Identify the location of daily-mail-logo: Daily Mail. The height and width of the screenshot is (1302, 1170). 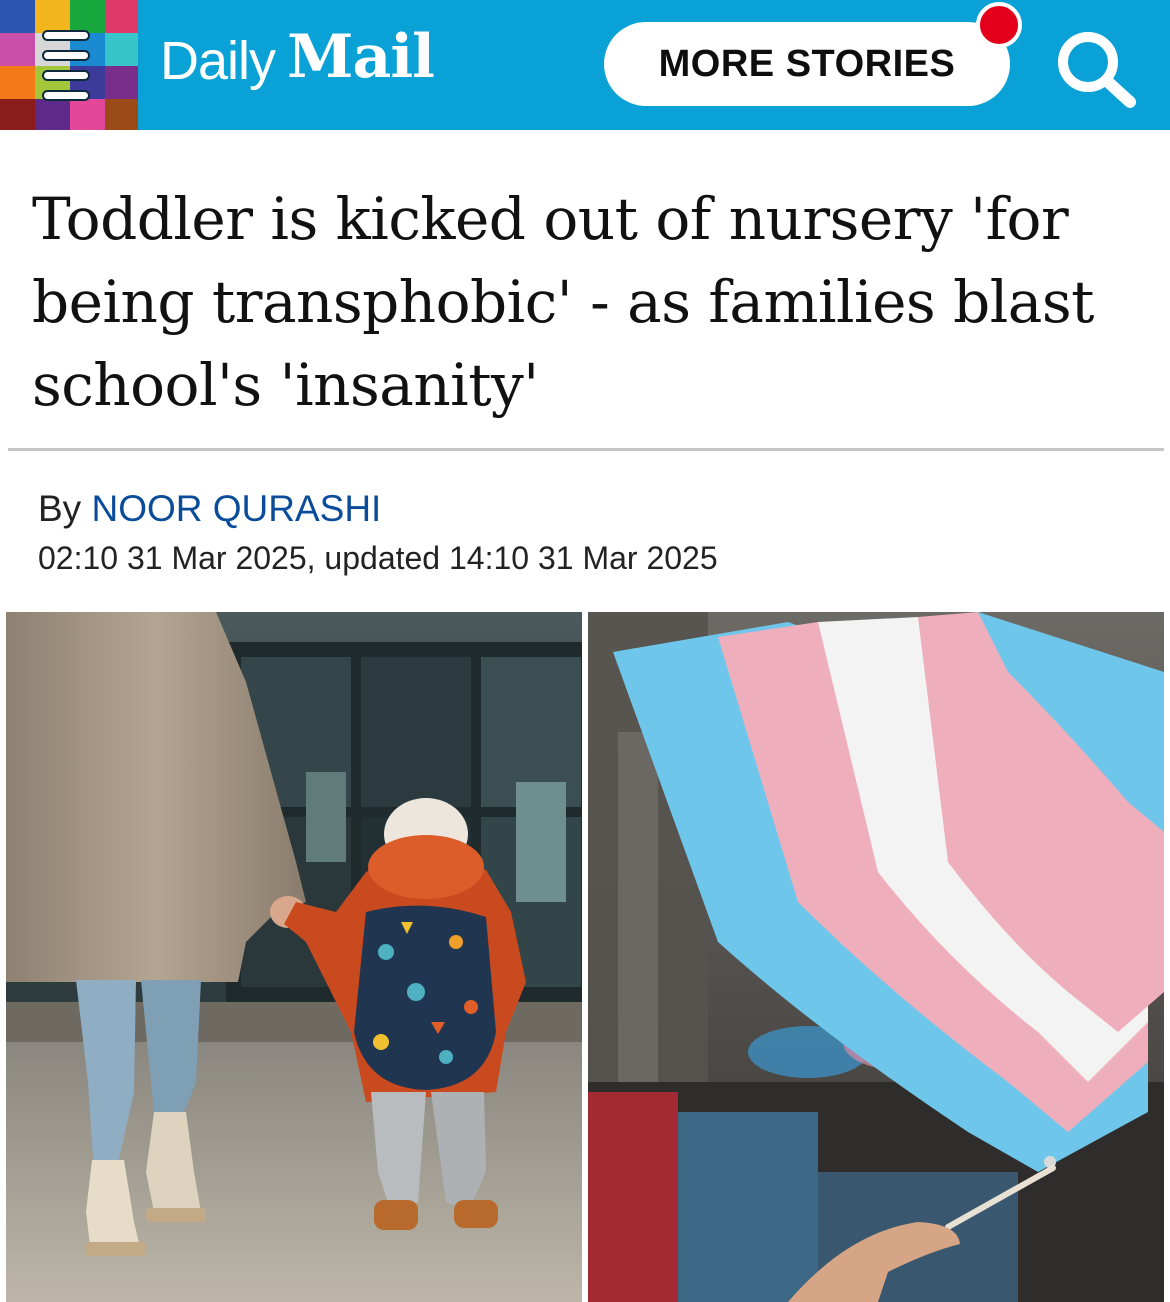
(297, 65).